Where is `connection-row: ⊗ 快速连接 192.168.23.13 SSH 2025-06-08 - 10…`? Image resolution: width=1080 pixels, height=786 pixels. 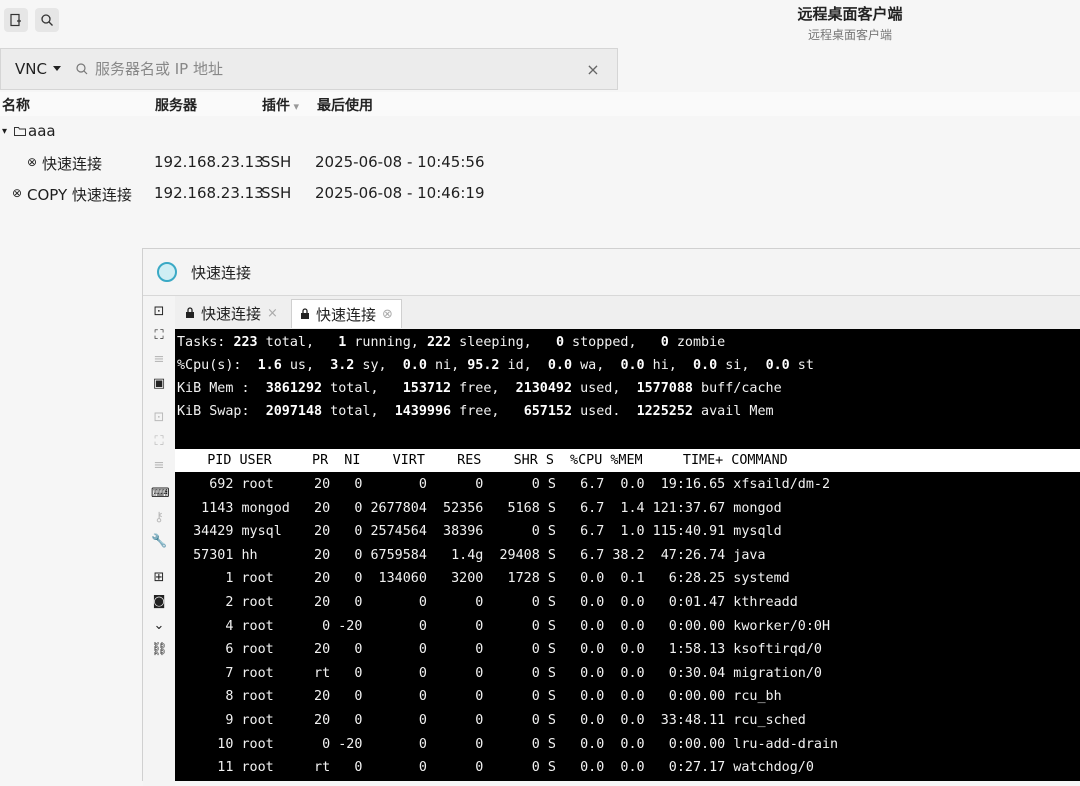 connection-row: ⊗ 快速连接 192.168.23.13 SSH 2025-06-08 - 10… is located at coordinates (300, 163).